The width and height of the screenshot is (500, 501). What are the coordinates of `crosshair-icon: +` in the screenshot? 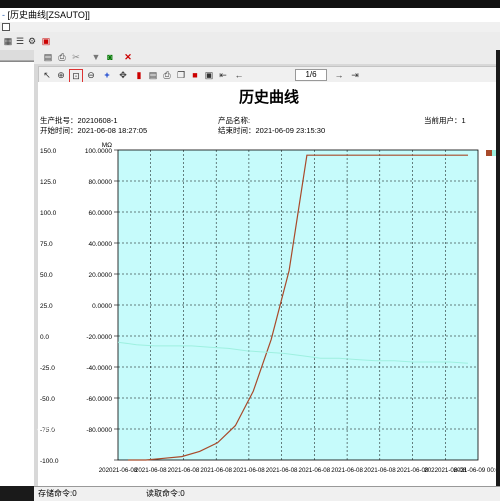 It's located at (107, 75).